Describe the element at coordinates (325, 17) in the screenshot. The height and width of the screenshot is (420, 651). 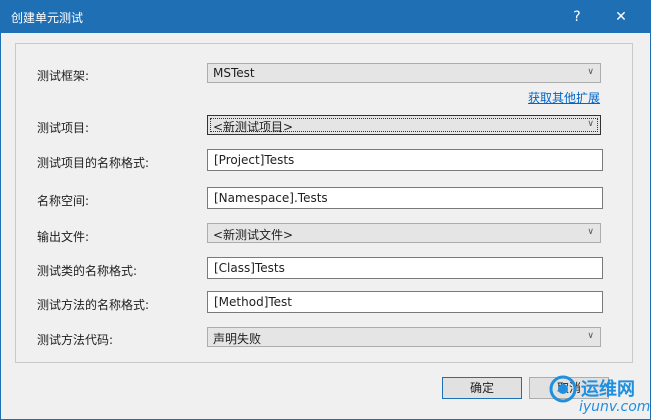
I see `title-bar: 创建单元测试 ? ✕` at that location.